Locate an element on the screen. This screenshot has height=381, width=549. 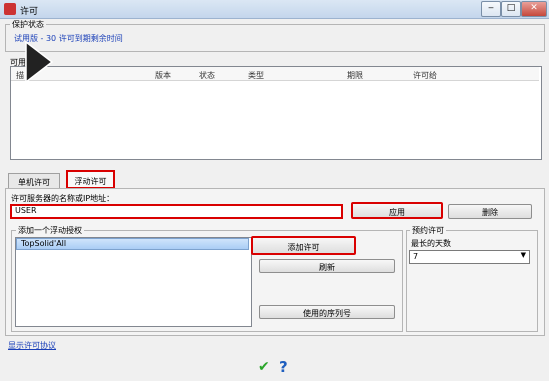
close-button: ✕ is located at coordinates (534, 9).